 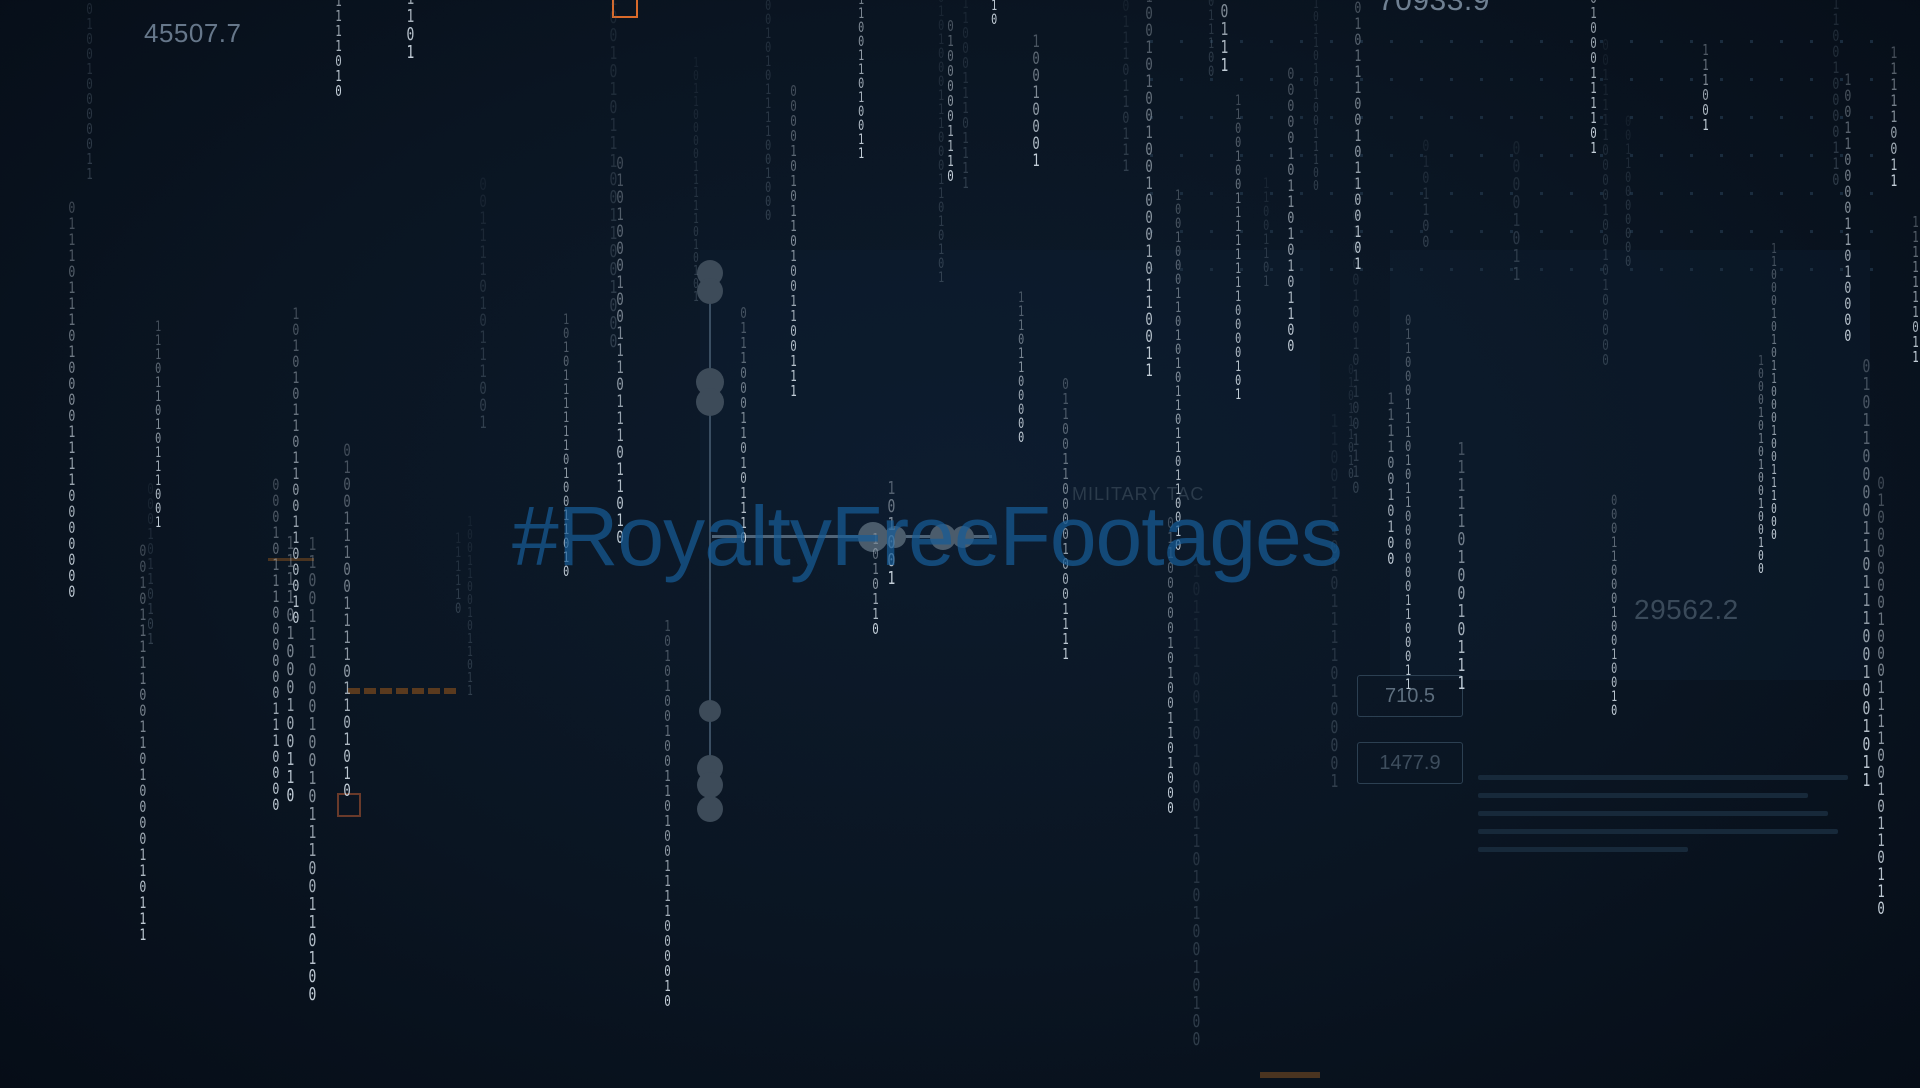 What do you see at coordinates (1126, 87) in the screenshot?
I see `binary-stream: 01110110111` at bounding box center [1126, 87].